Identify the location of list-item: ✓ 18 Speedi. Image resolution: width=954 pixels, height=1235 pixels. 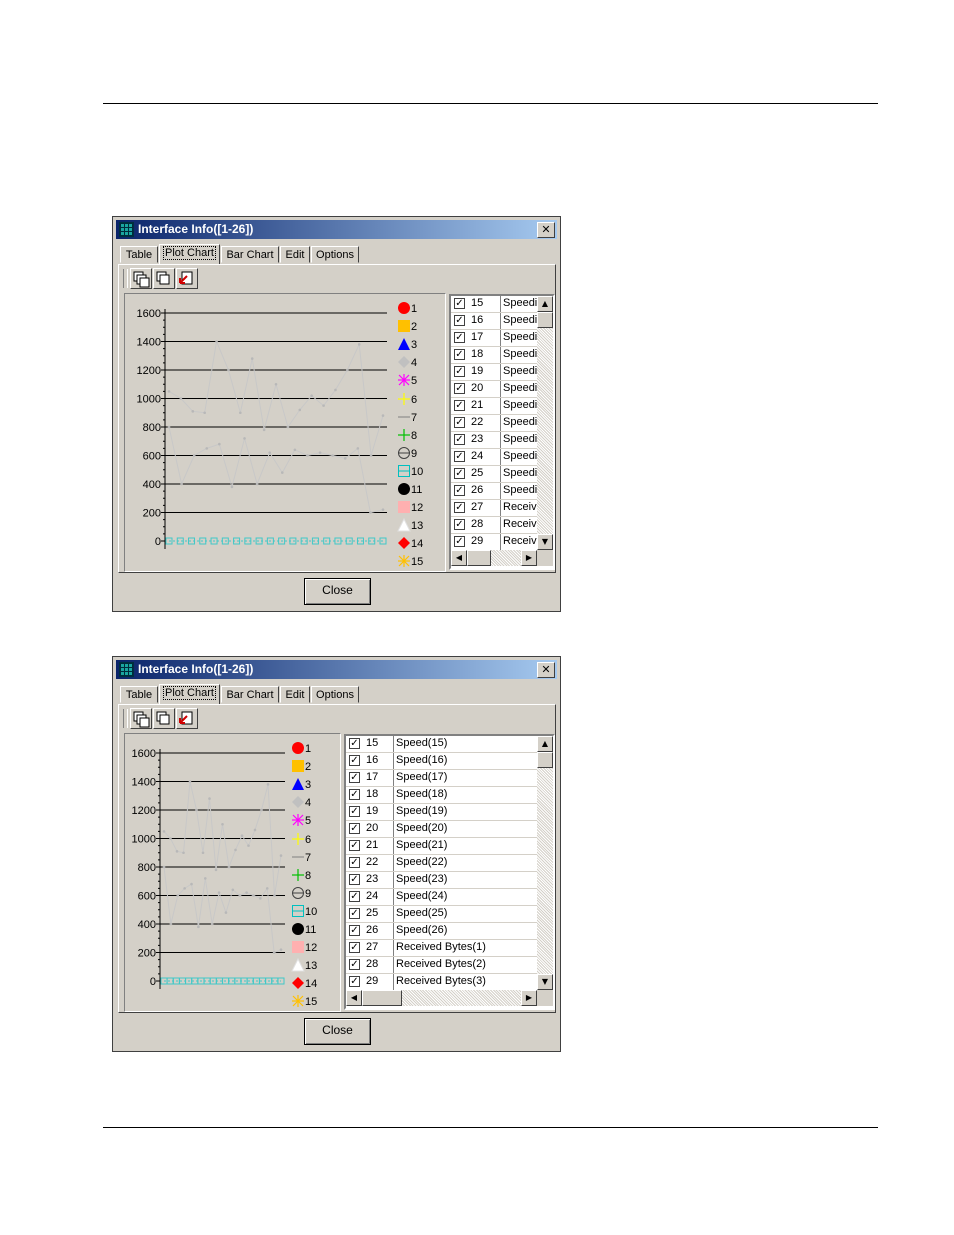
(494, 355).